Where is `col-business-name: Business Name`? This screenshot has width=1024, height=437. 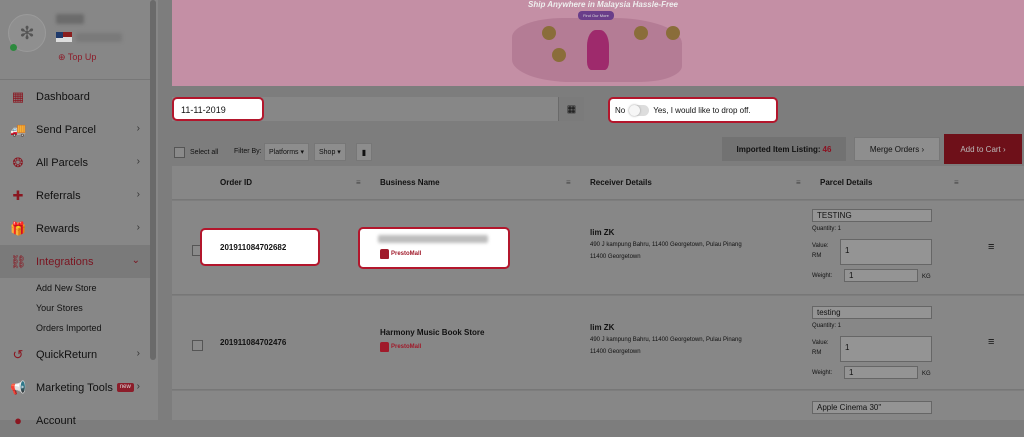
col-business-name: Business Name is located at coordinates (410, 182).